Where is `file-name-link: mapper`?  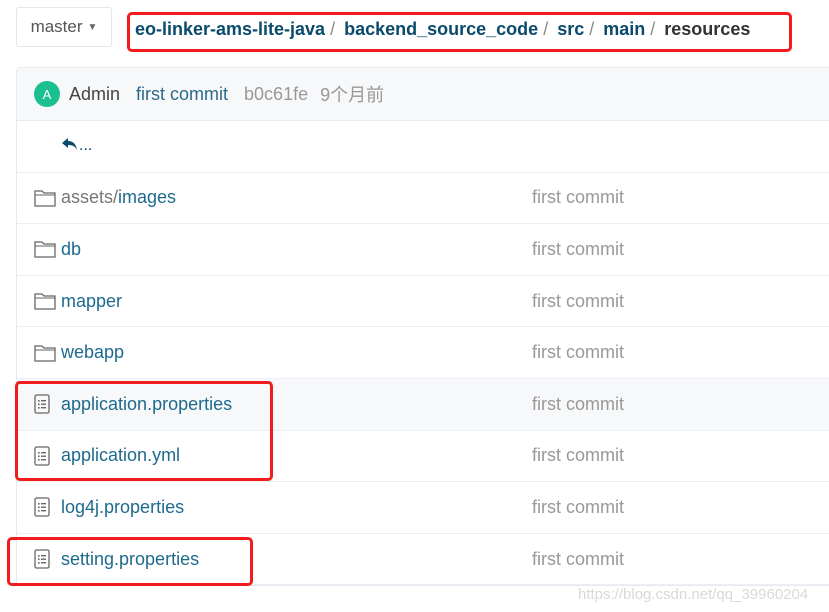 file-name-link: mapper is located at coordinates (91, 301).